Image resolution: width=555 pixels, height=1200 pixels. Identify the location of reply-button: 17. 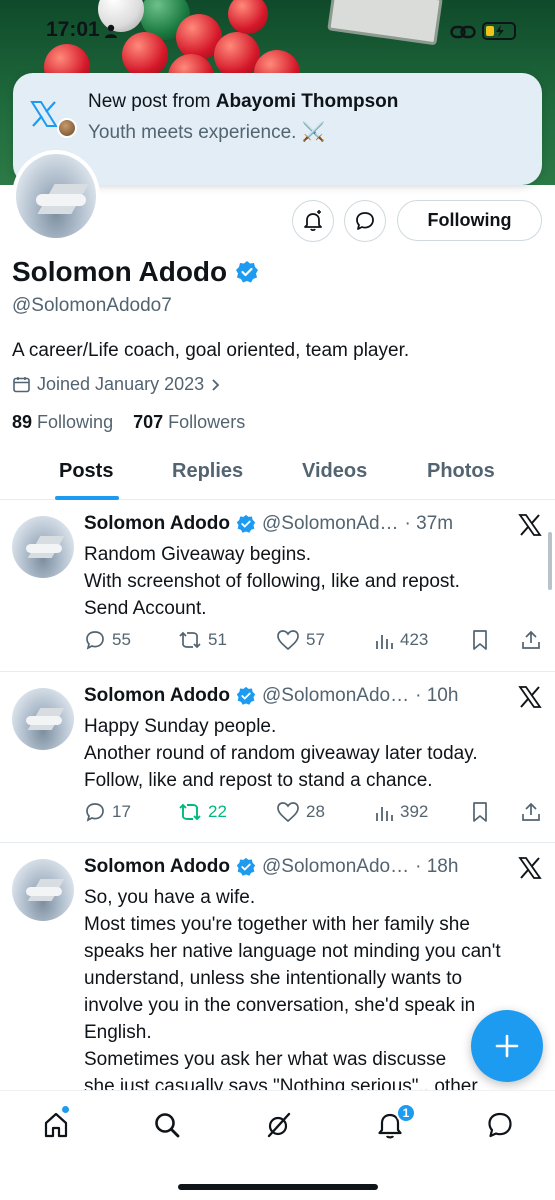
(107, 812).